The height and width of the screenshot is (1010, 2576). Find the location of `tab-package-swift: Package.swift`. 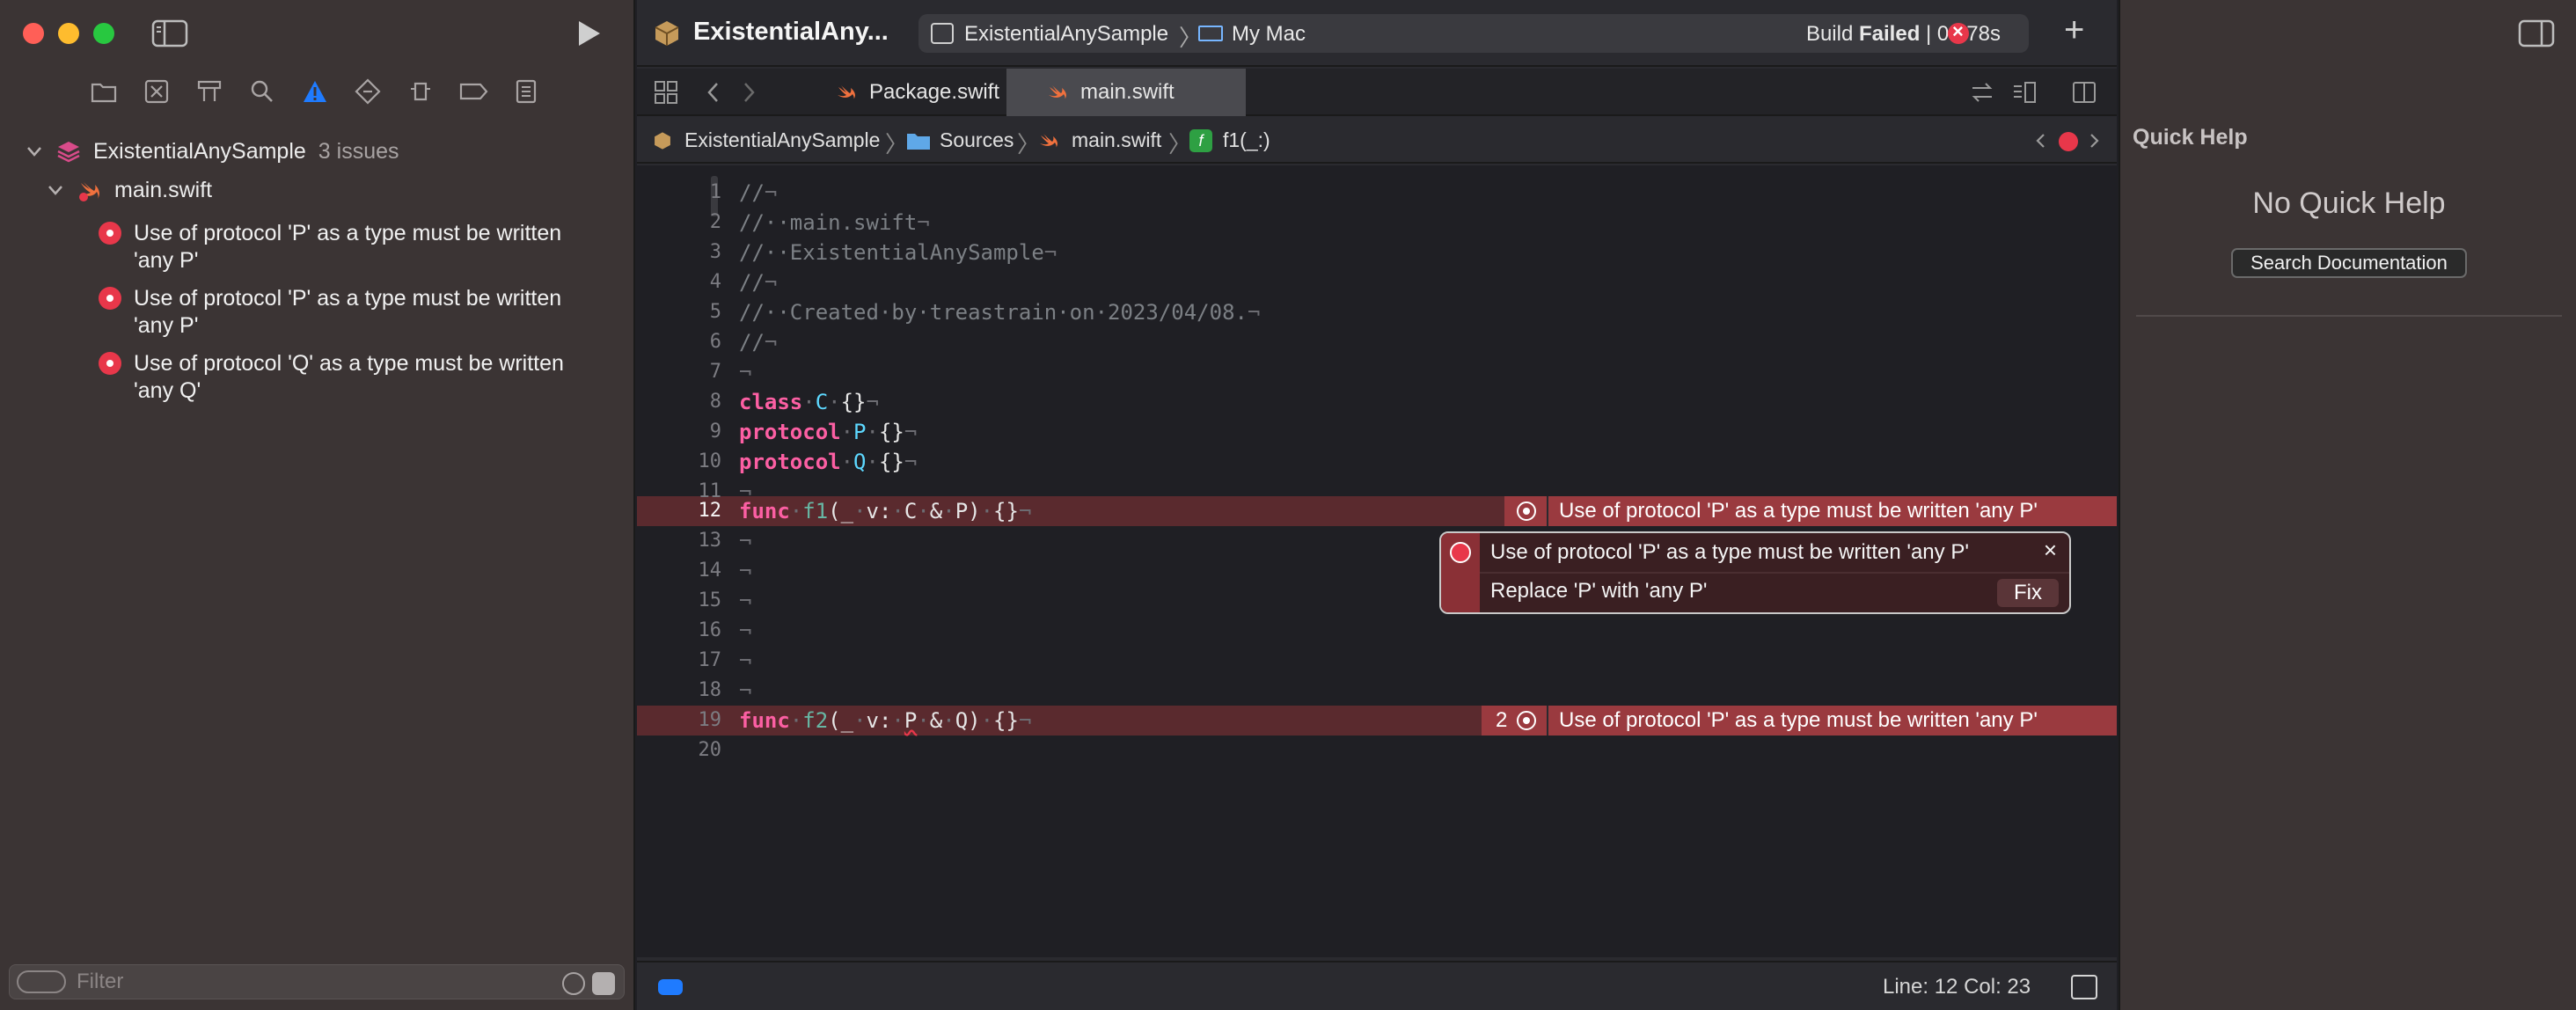

tab-package-swift: Package.swift is located at coordinates (917, 92).